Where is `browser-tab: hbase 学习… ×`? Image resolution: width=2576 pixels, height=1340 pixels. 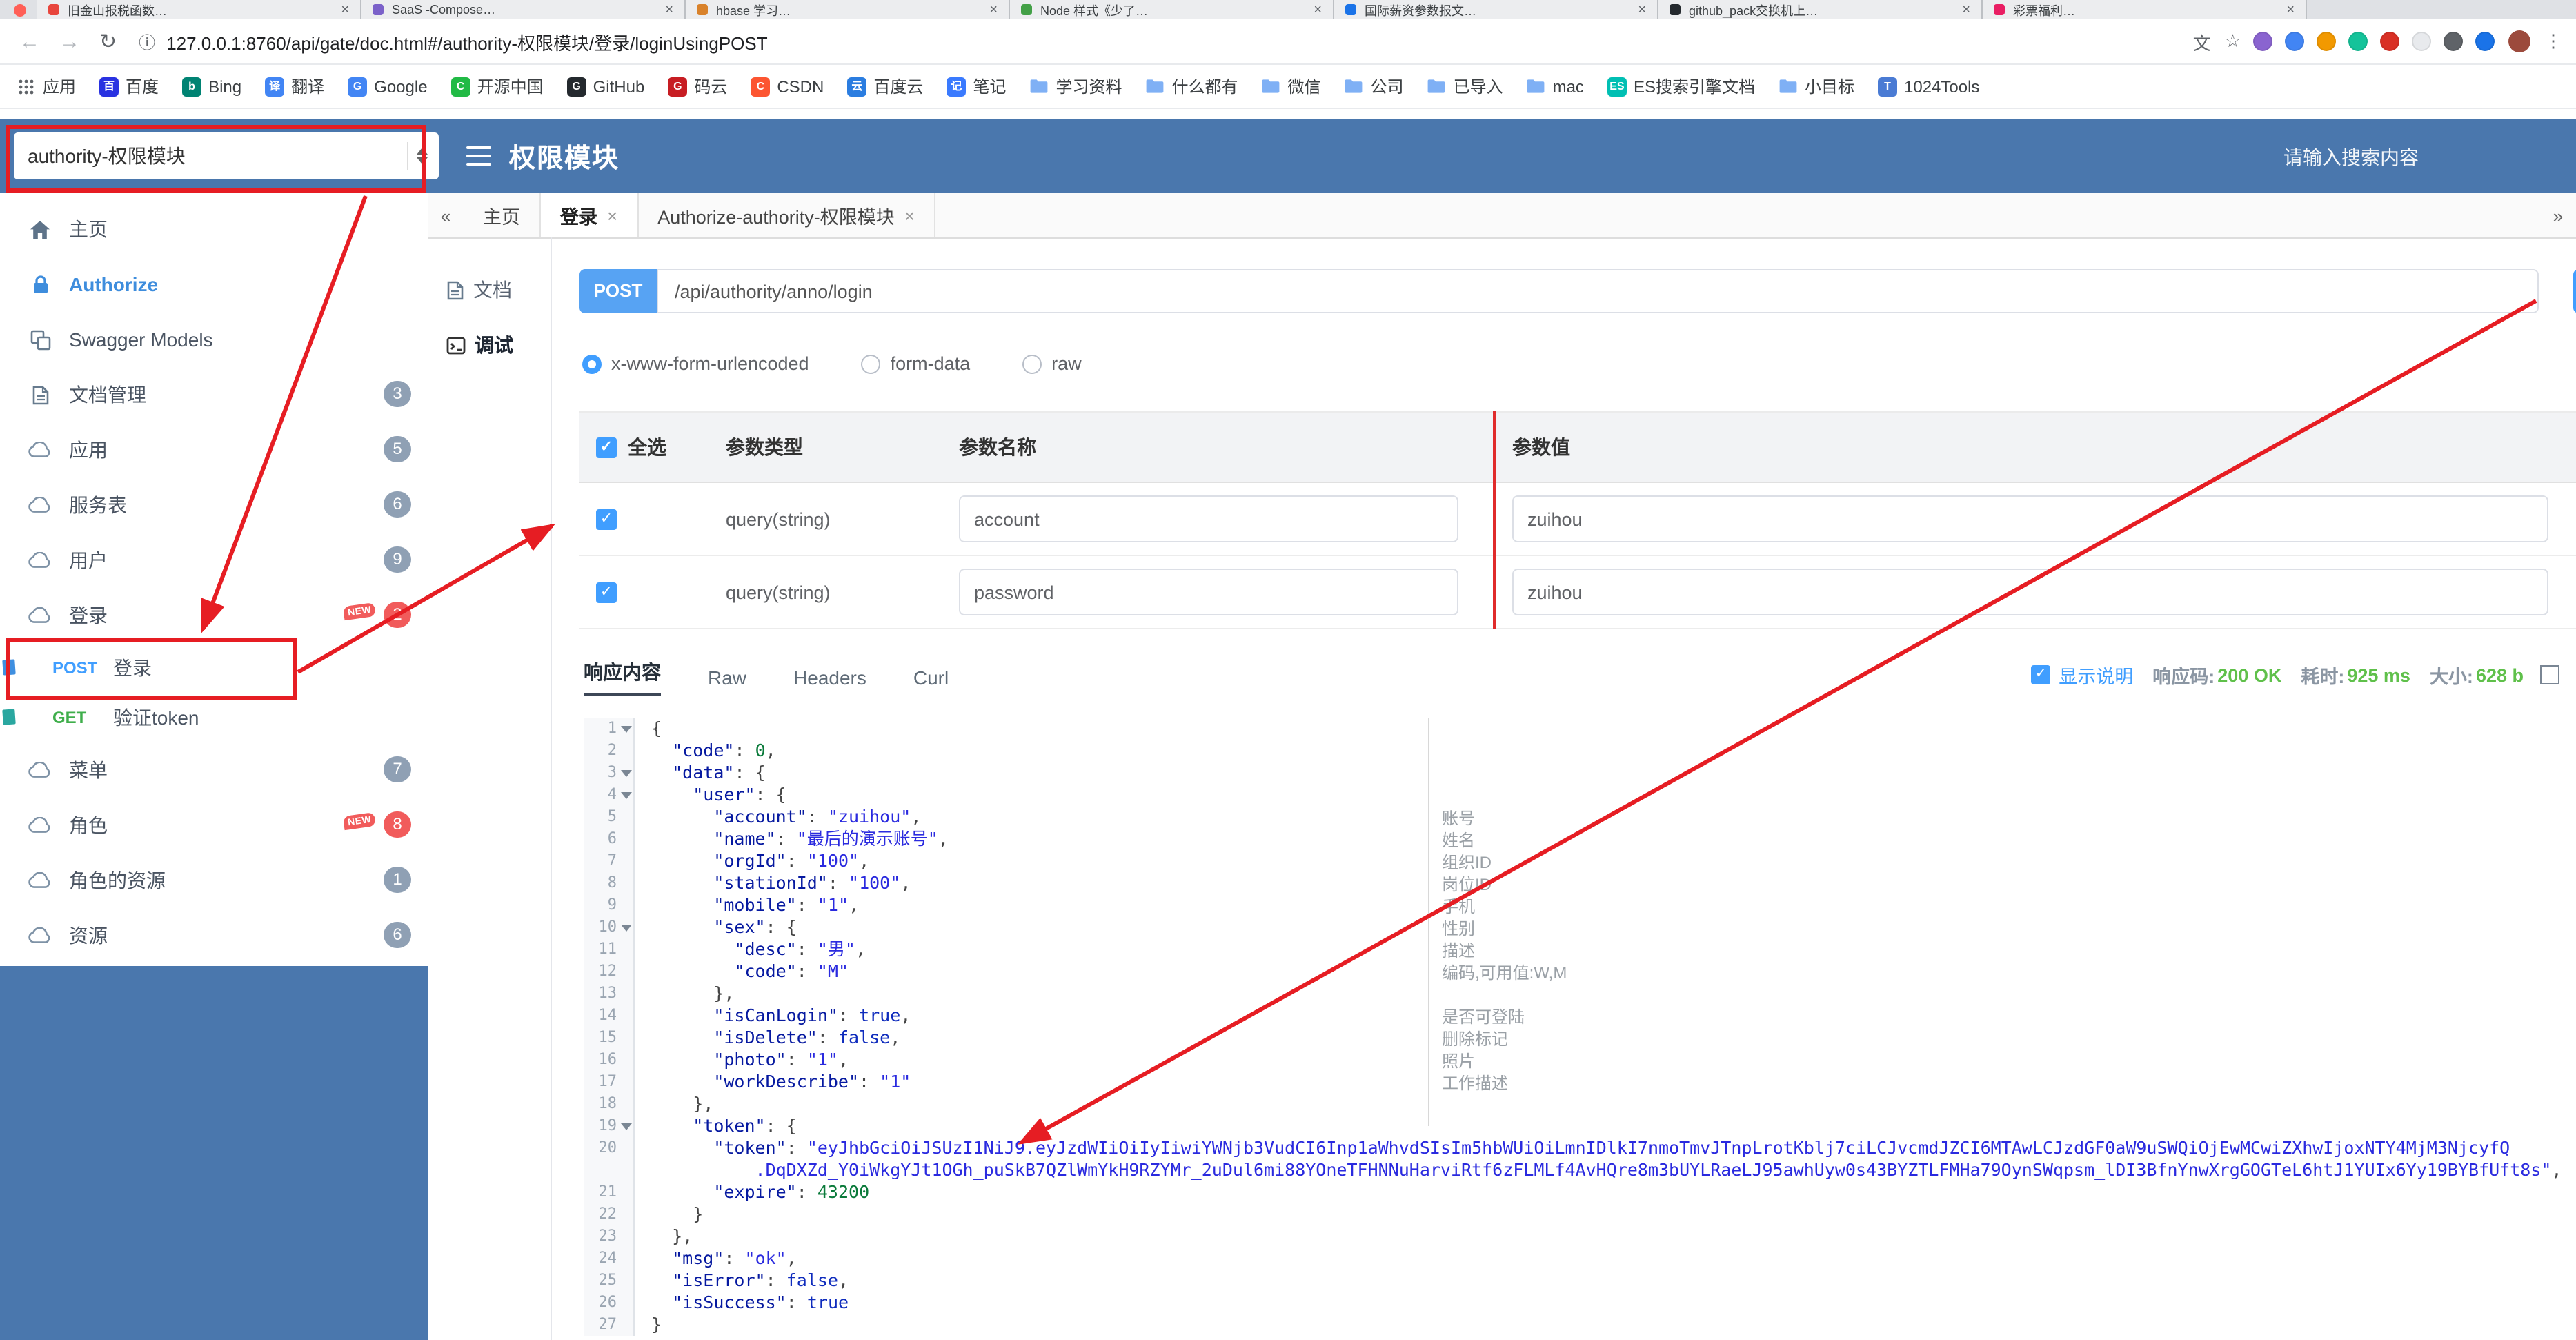 browser-tab: hbase 学习… × is located at coordinates (848, 9).